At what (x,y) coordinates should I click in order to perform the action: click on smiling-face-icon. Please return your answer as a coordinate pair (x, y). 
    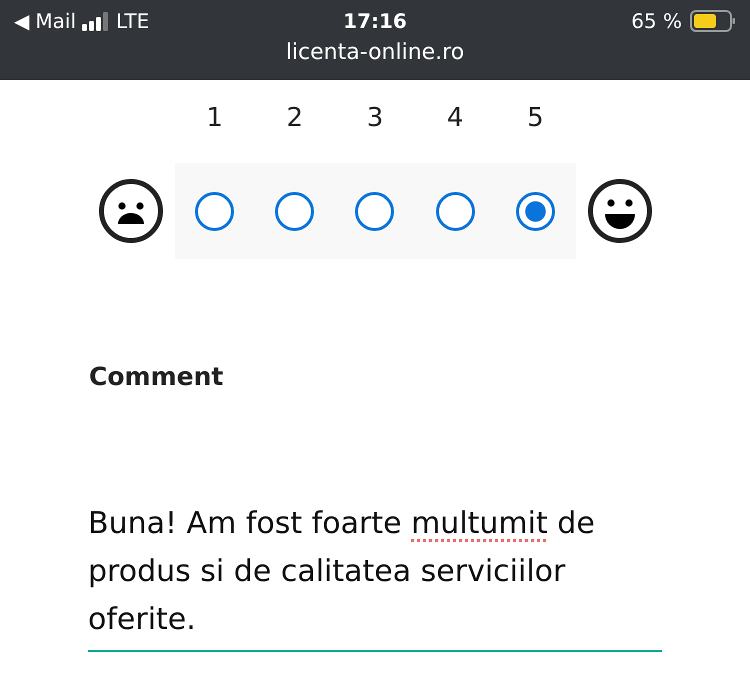
    Looking at the image, I should click on (620, 211).